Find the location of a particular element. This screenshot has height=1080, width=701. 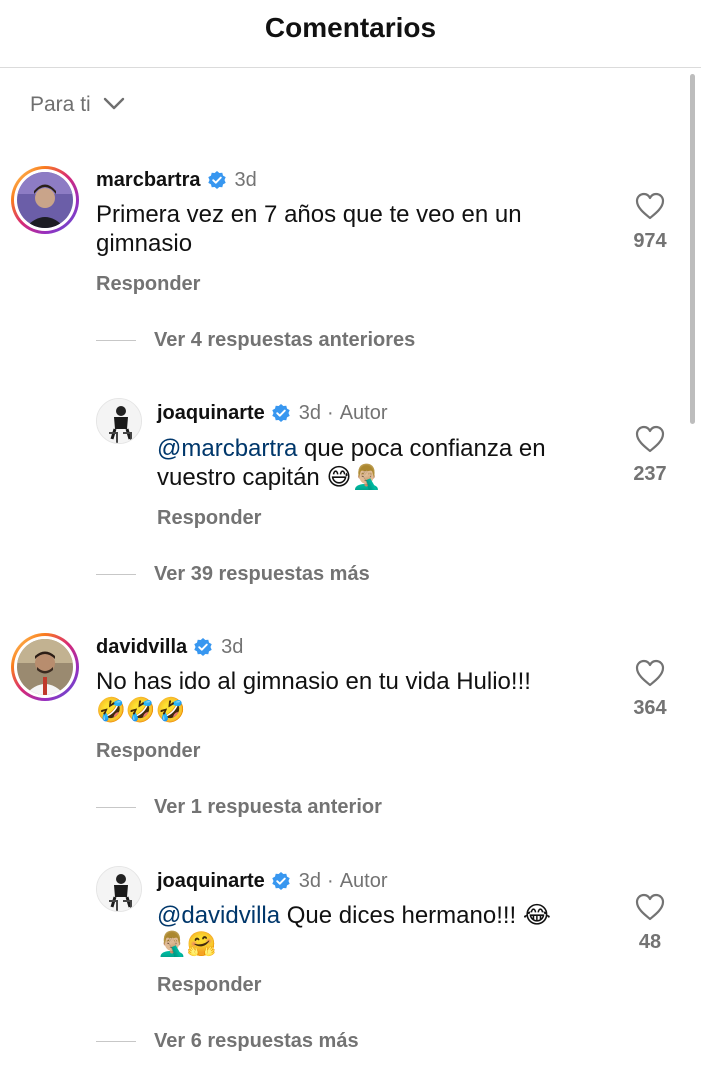

mention-link: @davidvilla is located at coordinates (218, 915).